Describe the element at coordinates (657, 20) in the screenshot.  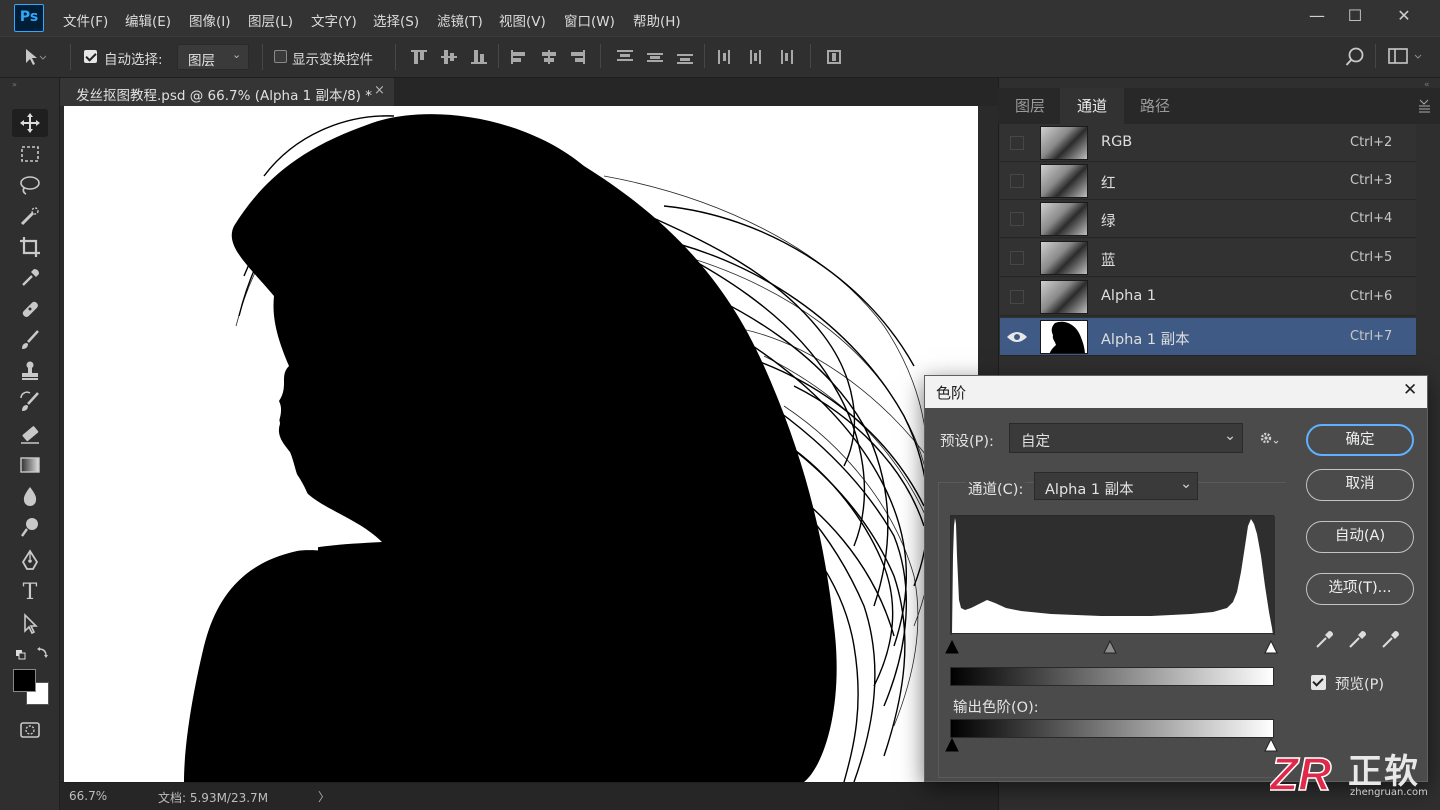
I see `menu-help: 帮助(H)` at that location.